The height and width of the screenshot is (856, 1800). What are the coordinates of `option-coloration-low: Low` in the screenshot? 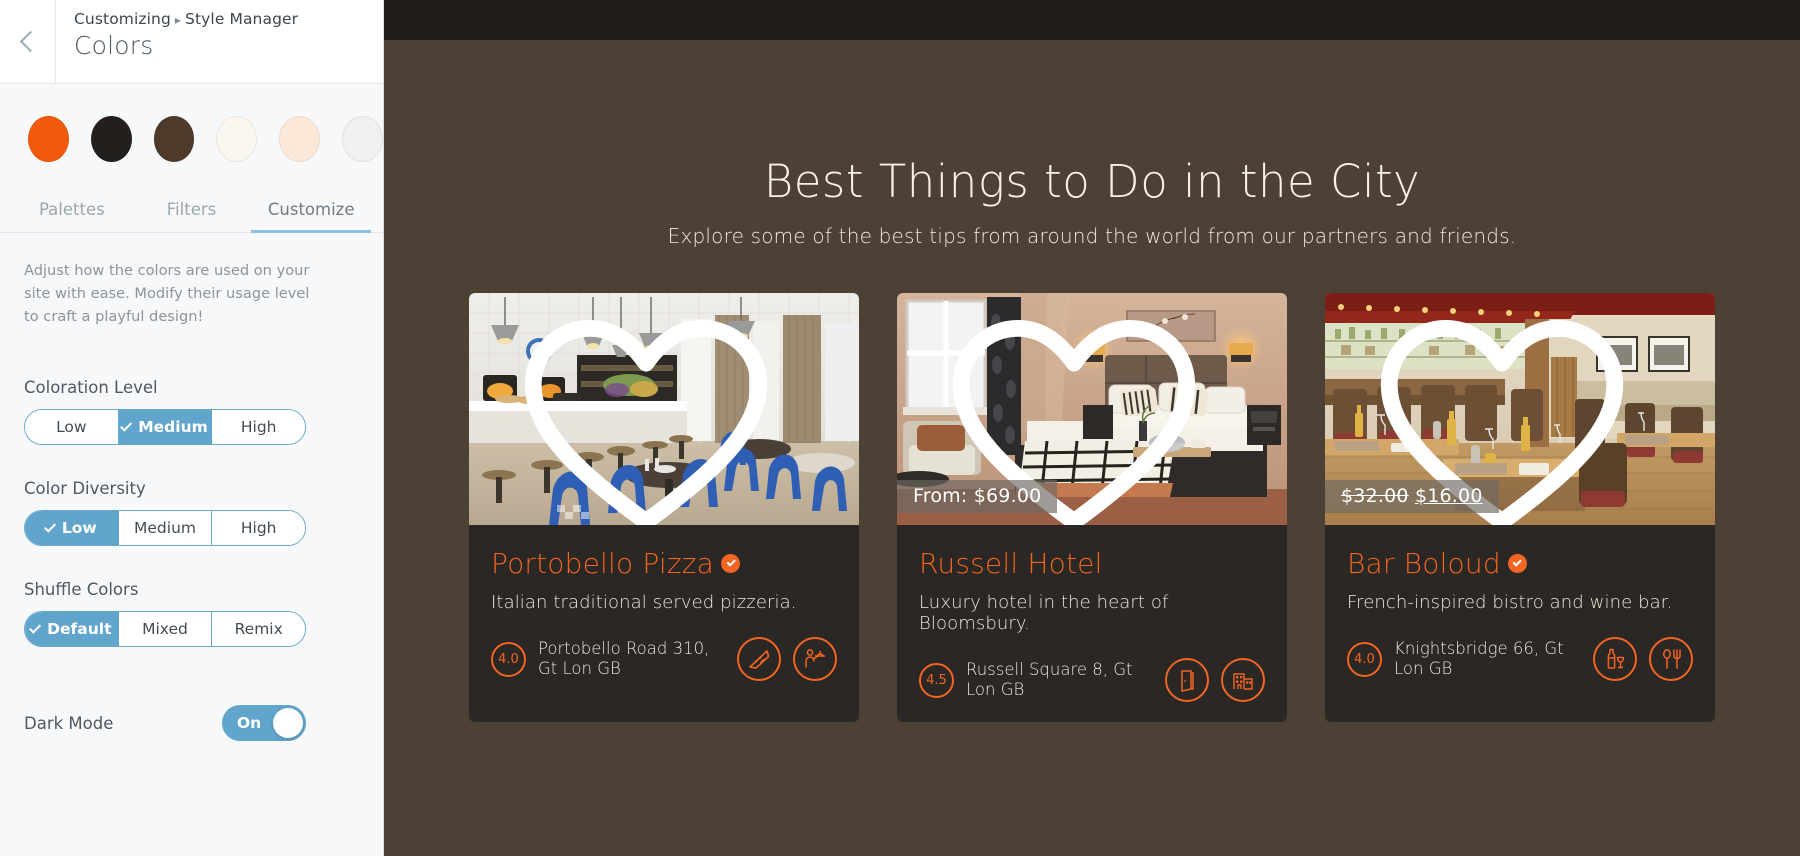 It's located at (72, 427).